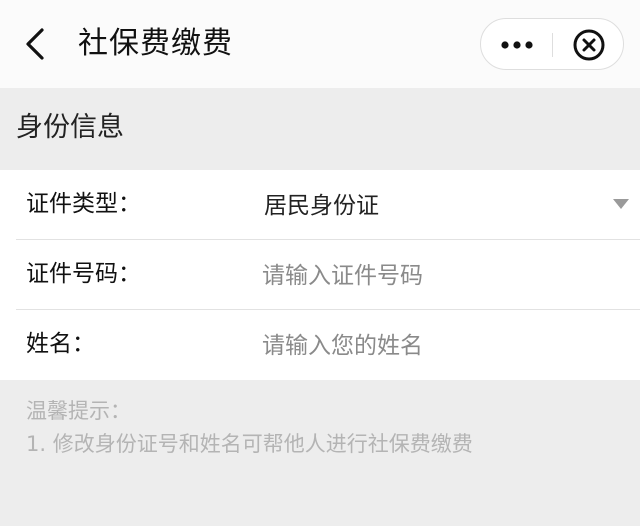  Describe the element at coordinates (155, 43) in the screenshot. I see `page-title: 社保费缴费` at that location.